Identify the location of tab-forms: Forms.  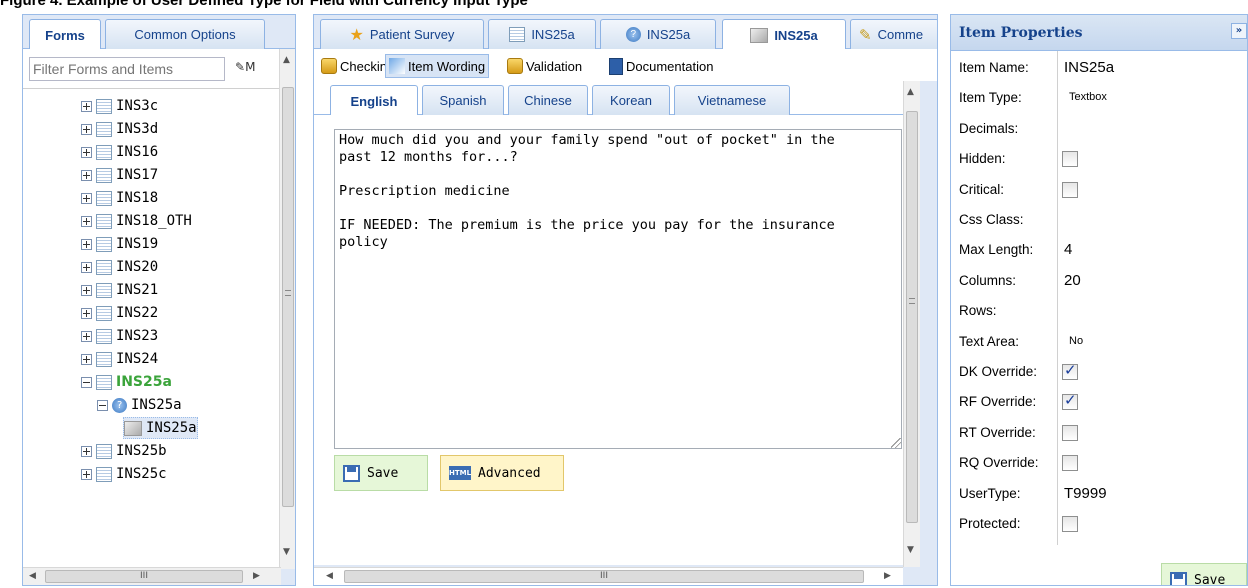
(65, 34).